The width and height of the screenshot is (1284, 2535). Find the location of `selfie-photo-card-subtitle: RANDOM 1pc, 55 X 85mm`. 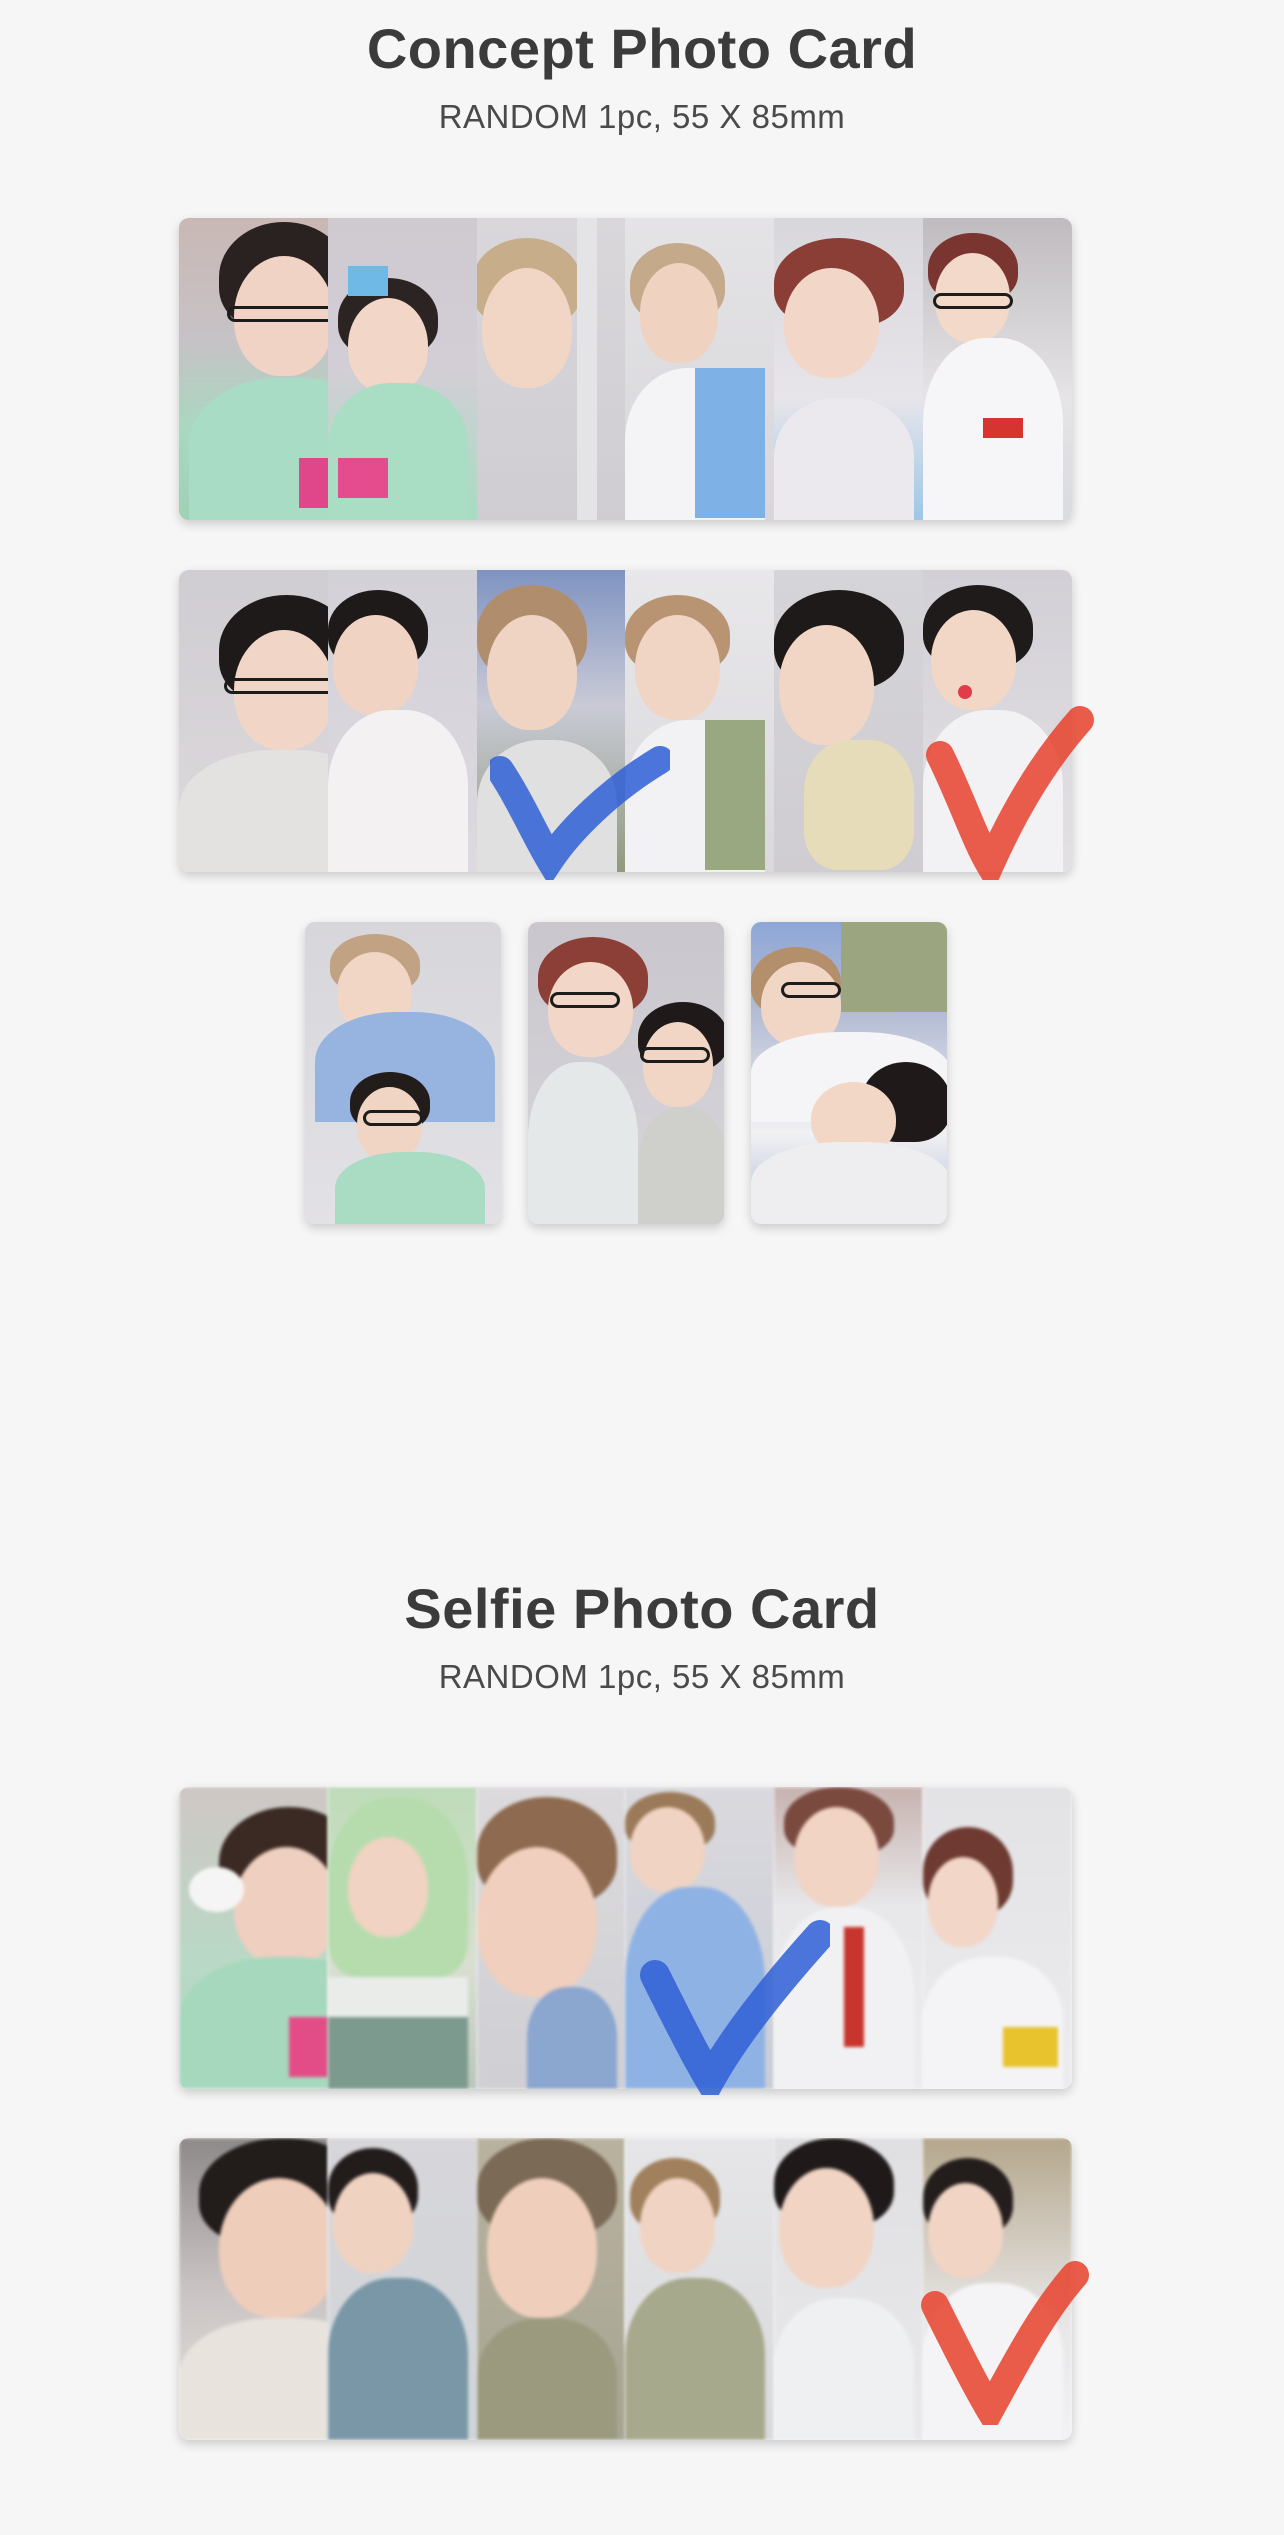

selfie-photo-card-subtitle: RANDOM 1pc, 55 X 85mm is located at coordinates (642, 1676).